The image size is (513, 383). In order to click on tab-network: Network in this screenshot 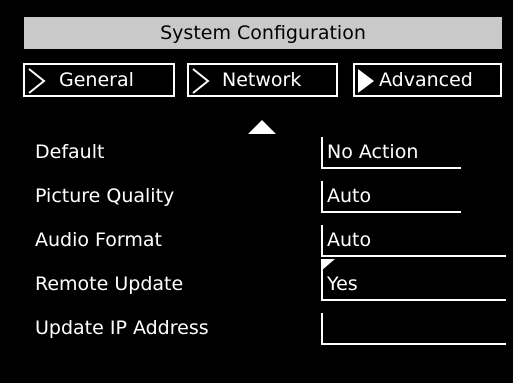, I will do `click(262, 80)`.